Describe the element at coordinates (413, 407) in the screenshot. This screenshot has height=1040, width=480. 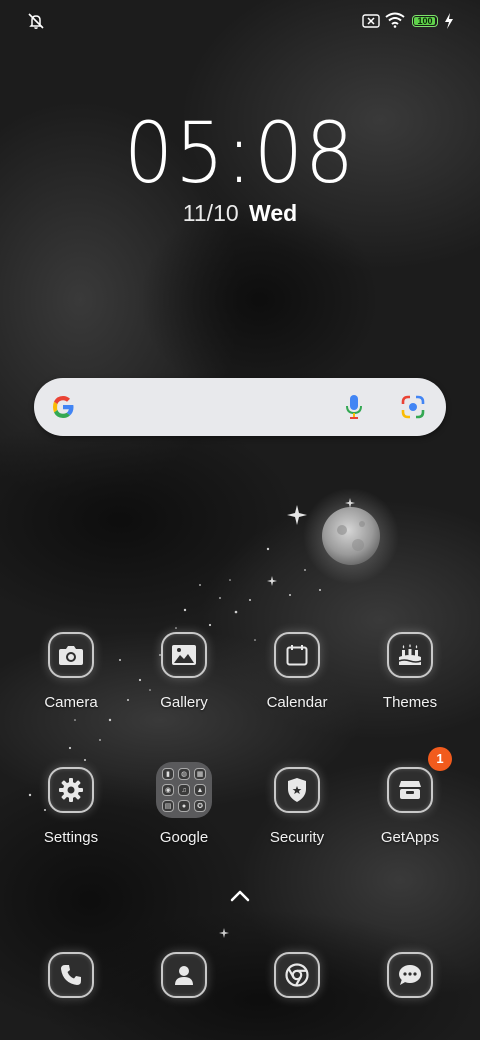
I see `google-lens-icon` at that location.